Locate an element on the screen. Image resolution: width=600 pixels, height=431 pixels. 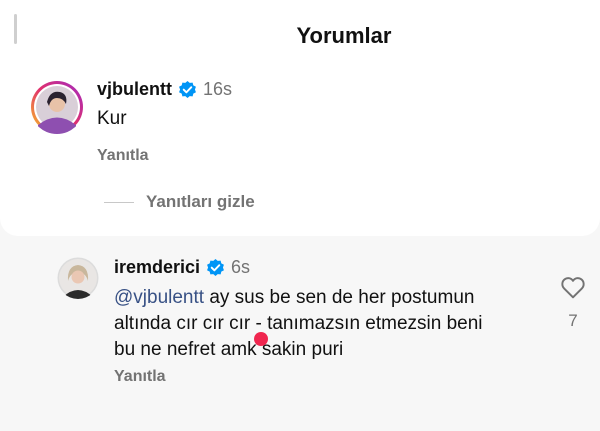
timestamp: 6s is located at coordinates (241, 267).